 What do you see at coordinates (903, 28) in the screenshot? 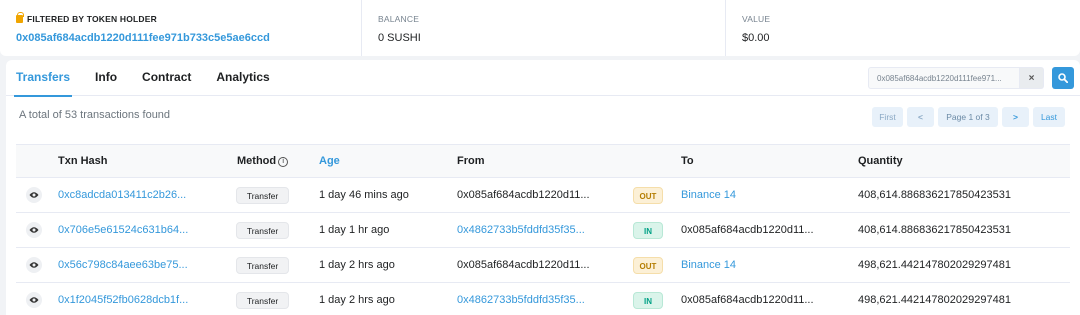
I see `value-section: VALUE $0.00` at bounding box center [903, 28].